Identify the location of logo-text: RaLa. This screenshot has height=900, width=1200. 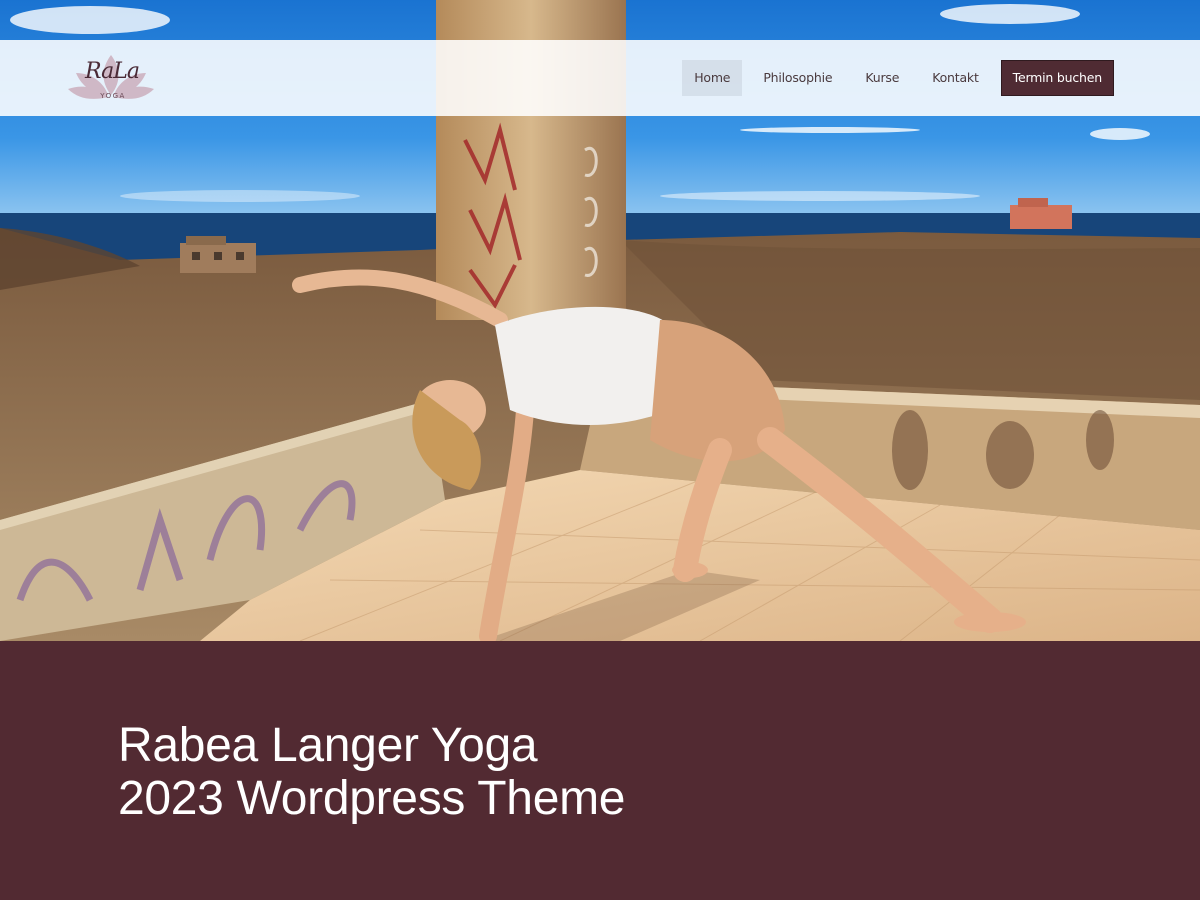
(112, 71).